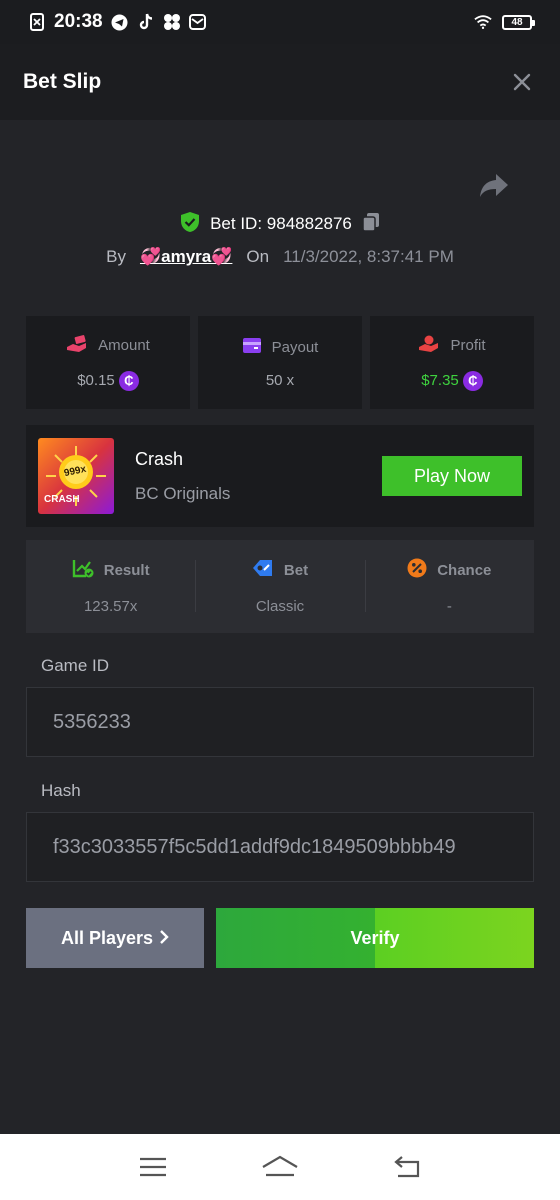 Image resolution: width=560 pixels, height=1200 pixels. What do you see at coordinates (96, 380) in the screenshot?
I see `stat-value: $0.15` at bounding box center [96, 380].